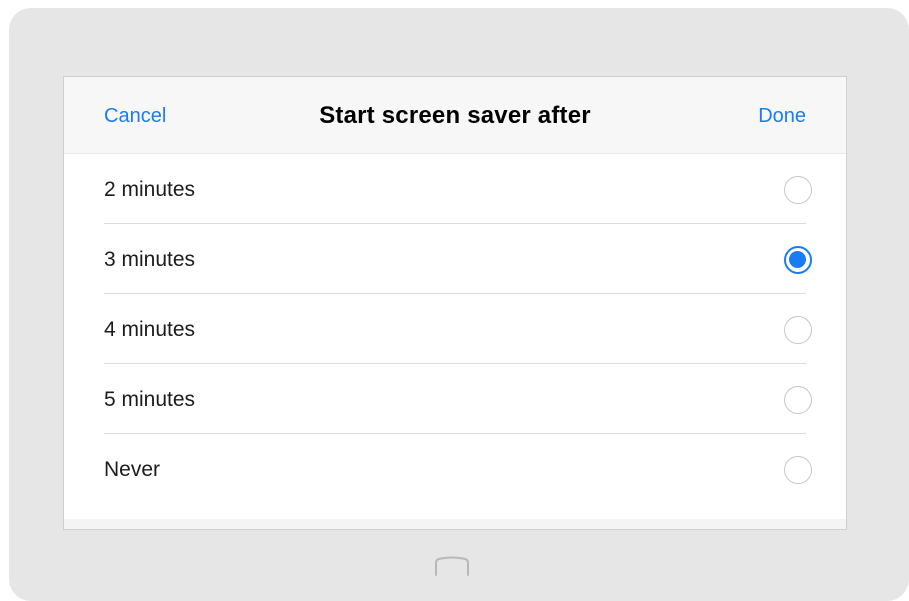  What do you see at coordinates (782, 116) in the screenshot?
I see `done-button: Done` at bounding box center [782, 116].